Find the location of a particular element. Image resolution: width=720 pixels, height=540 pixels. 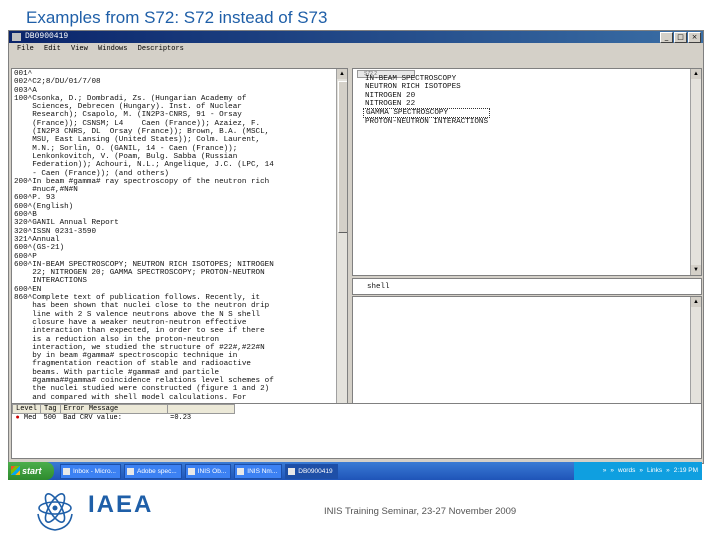

taskbar-item-db0900419: DB0900419 is located at coordinates (311, 471).